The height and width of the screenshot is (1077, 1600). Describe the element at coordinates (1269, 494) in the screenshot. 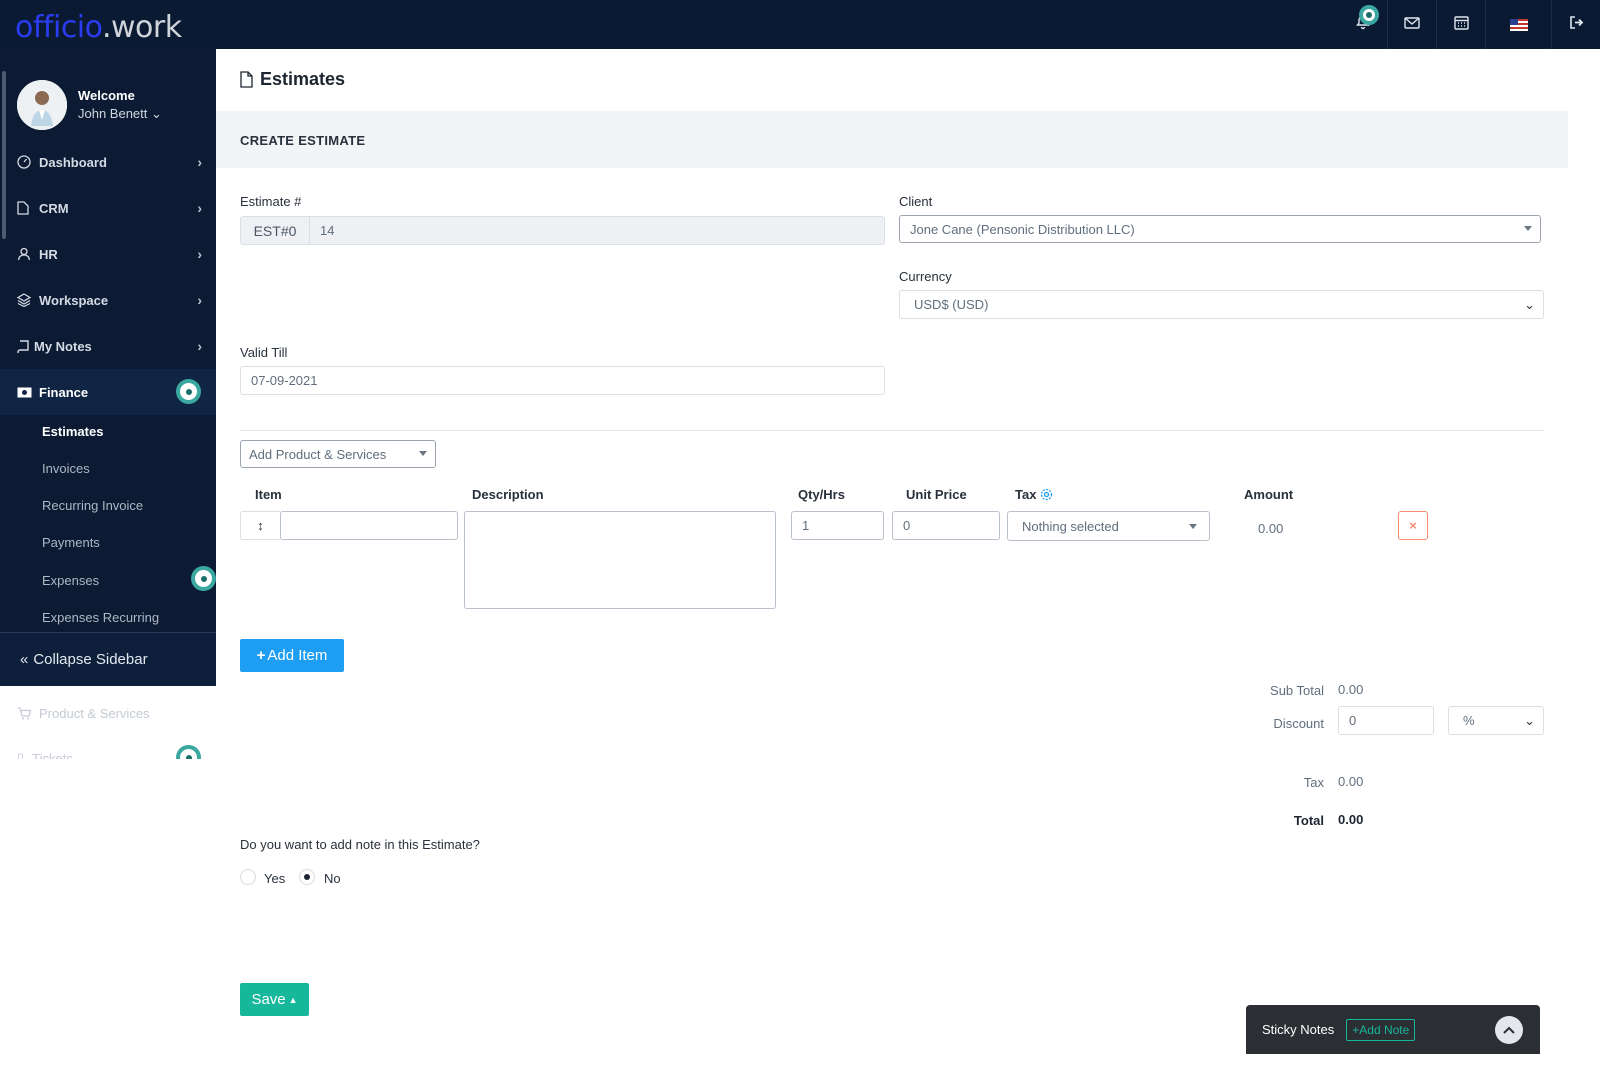

I see `col-amount: Amount` at that location.